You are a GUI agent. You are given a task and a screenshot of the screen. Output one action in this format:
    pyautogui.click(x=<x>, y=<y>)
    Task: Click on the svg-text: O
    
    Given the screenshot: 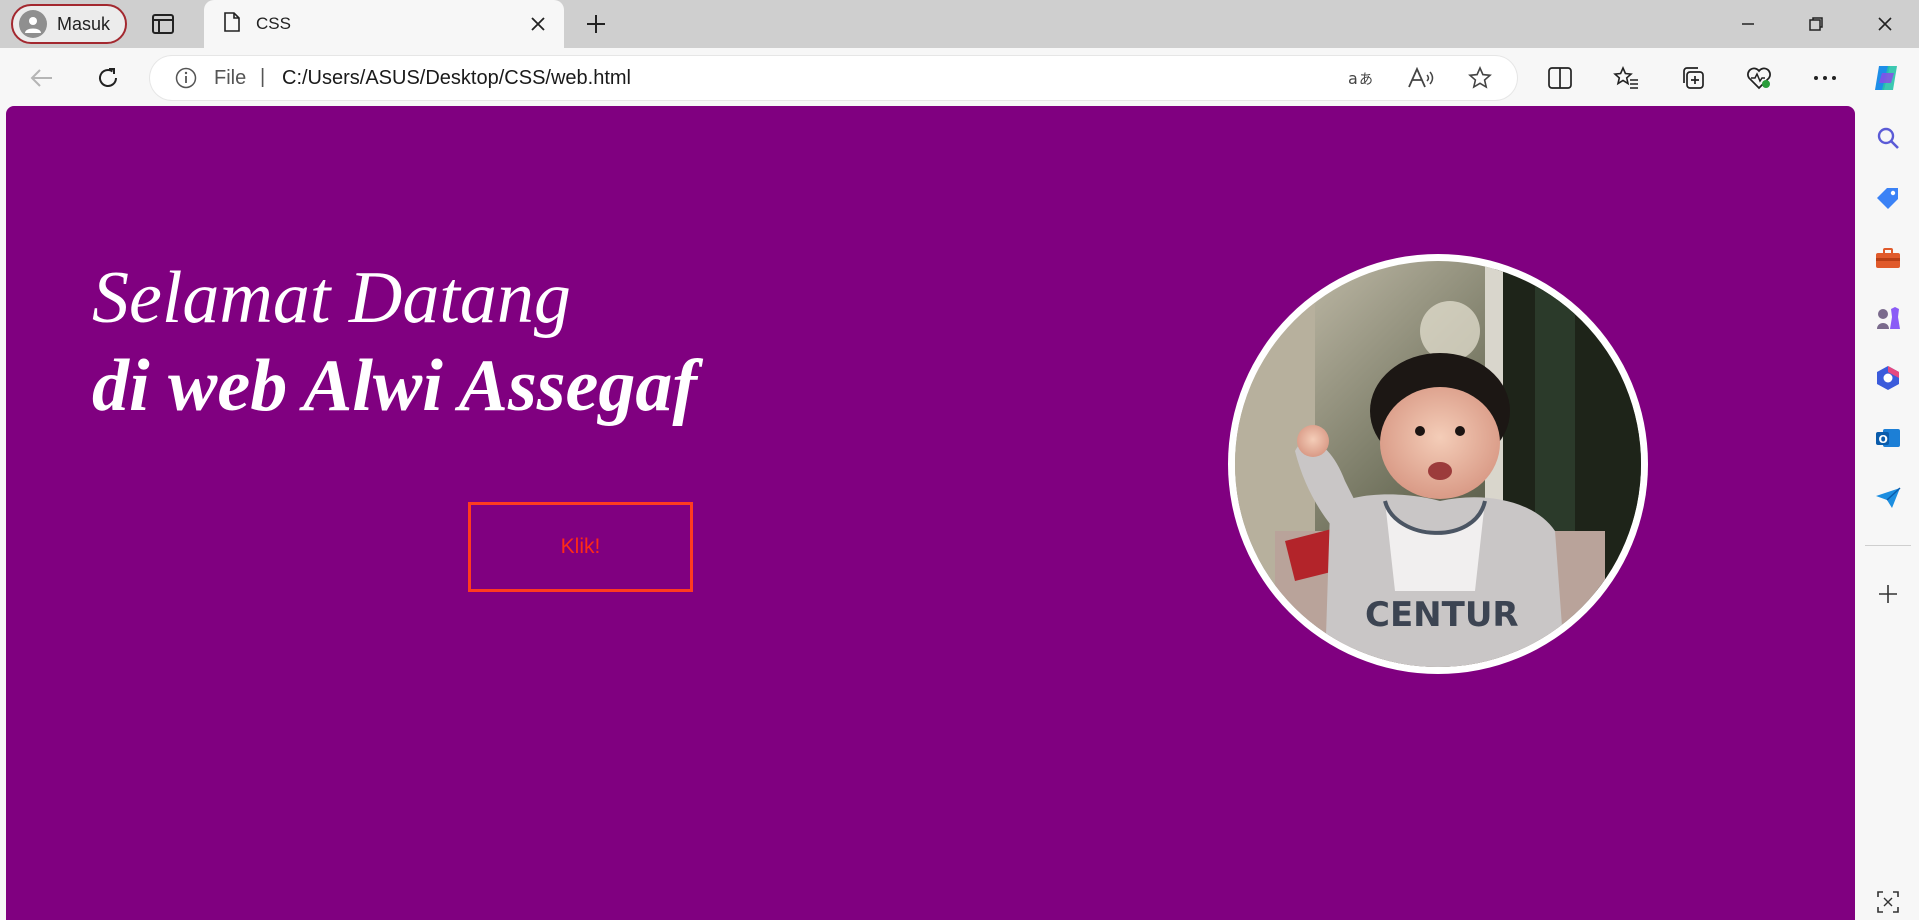 What is the action you would take?
    pyautogui.click(x=1883, y=439)
    